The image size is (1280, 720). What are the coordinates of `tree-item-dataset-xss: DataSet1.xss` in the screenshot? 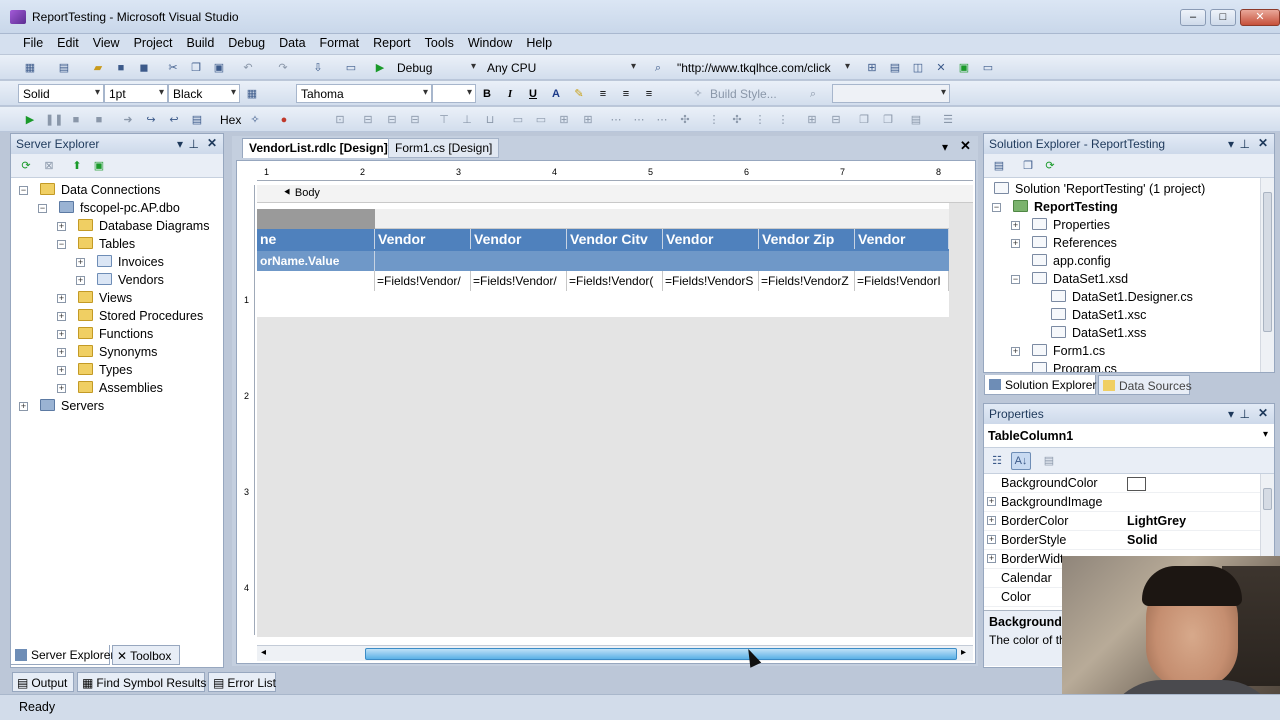 It's located at (1098, 333).